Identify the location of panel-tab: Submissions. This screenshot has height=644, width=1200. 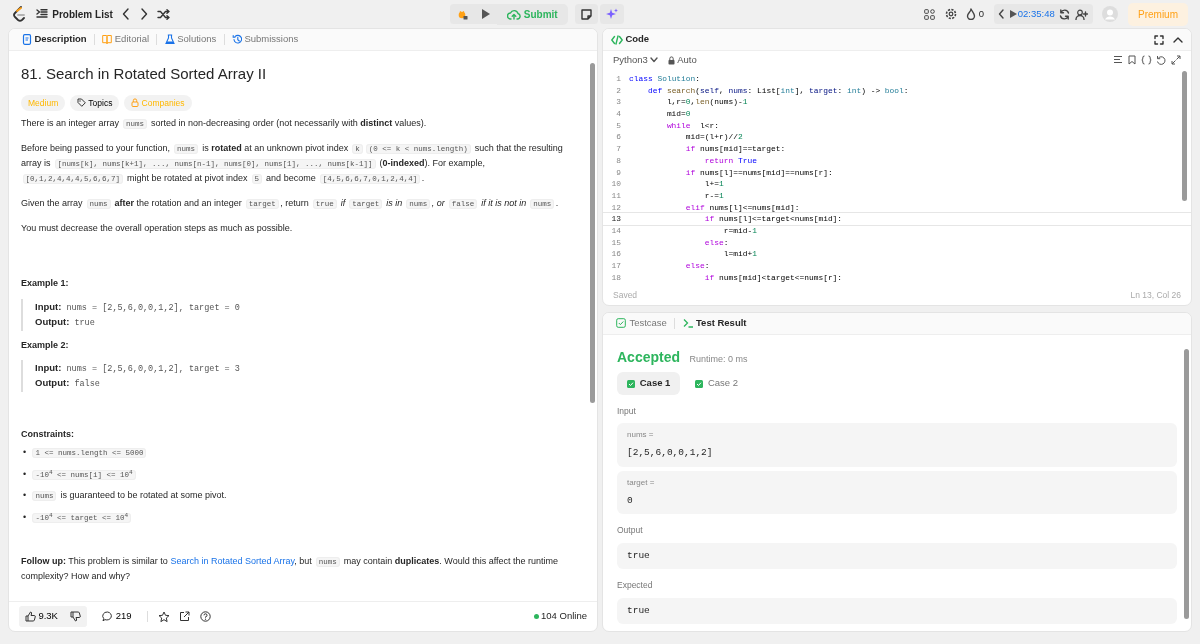
(265, 39).